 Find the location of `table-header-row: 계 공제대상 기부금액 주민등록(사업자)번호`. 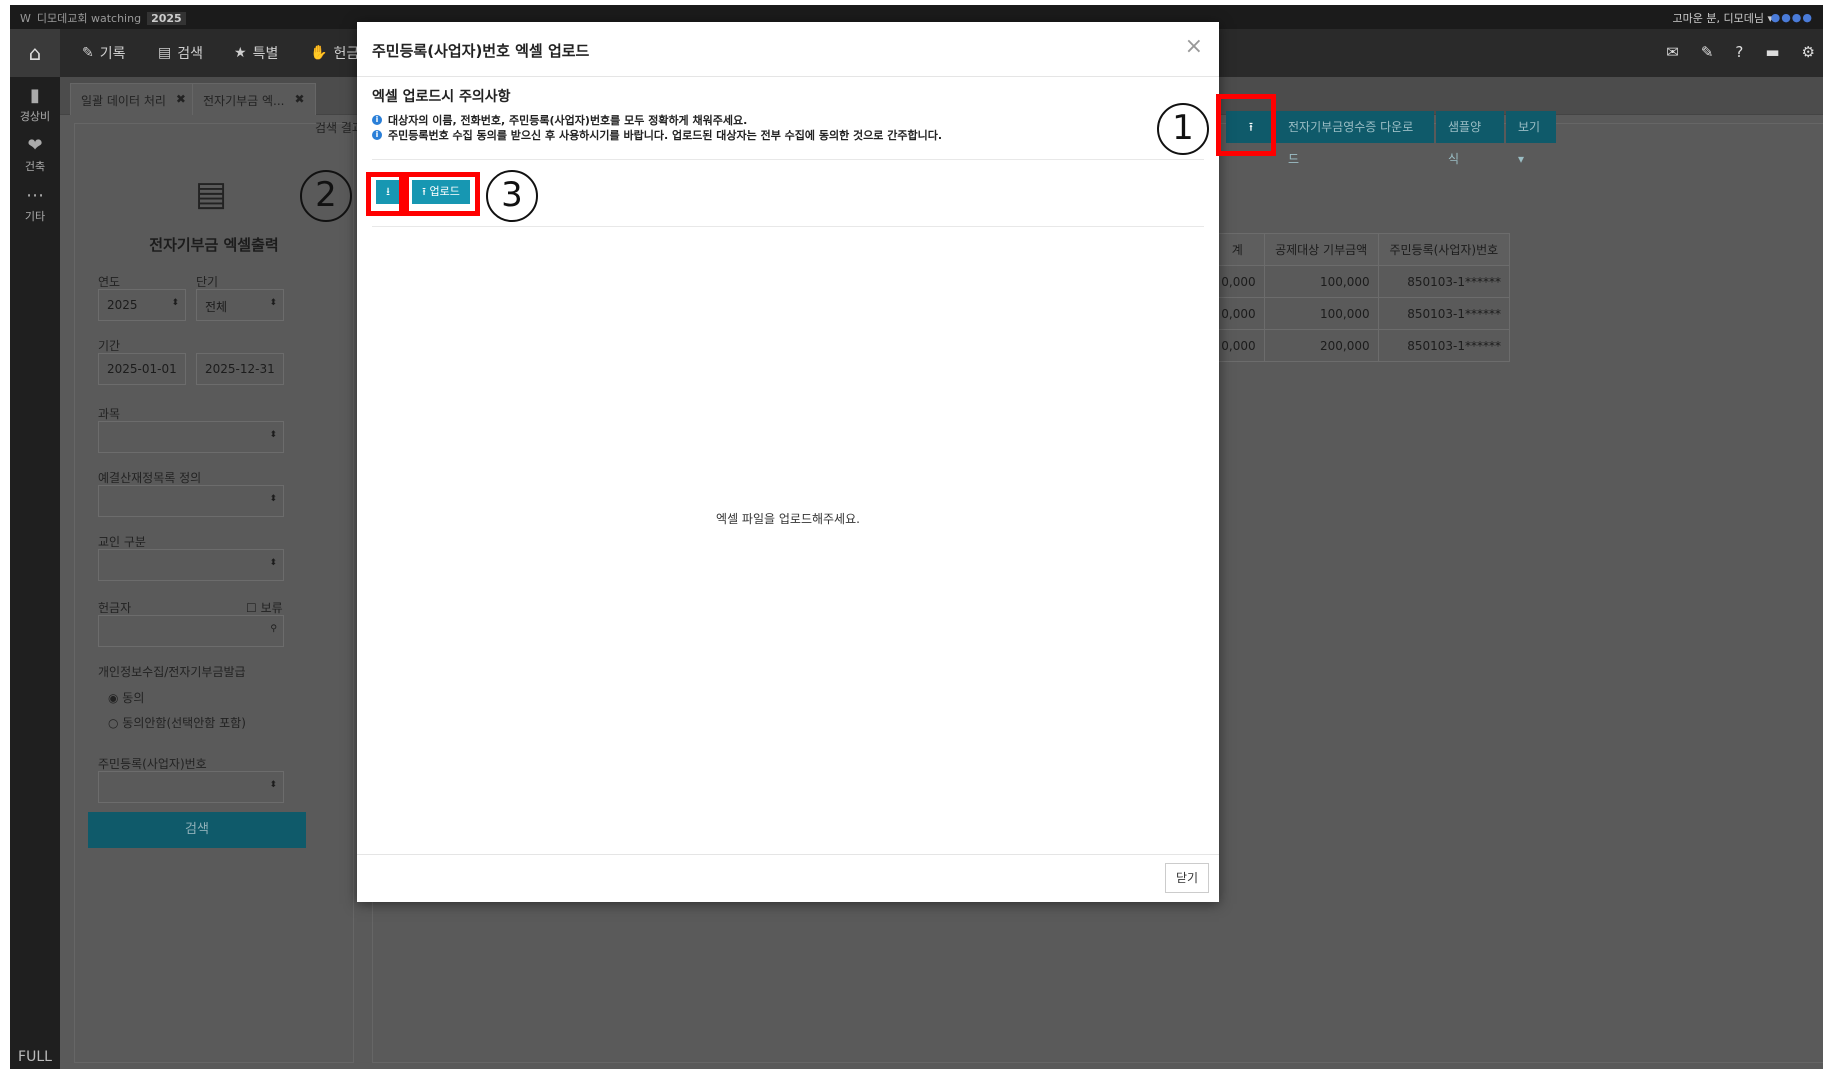

table-header-row: 계 공제대상 기부금액 주민등록(사업자)번호 is located at coordinates (1360, 249).